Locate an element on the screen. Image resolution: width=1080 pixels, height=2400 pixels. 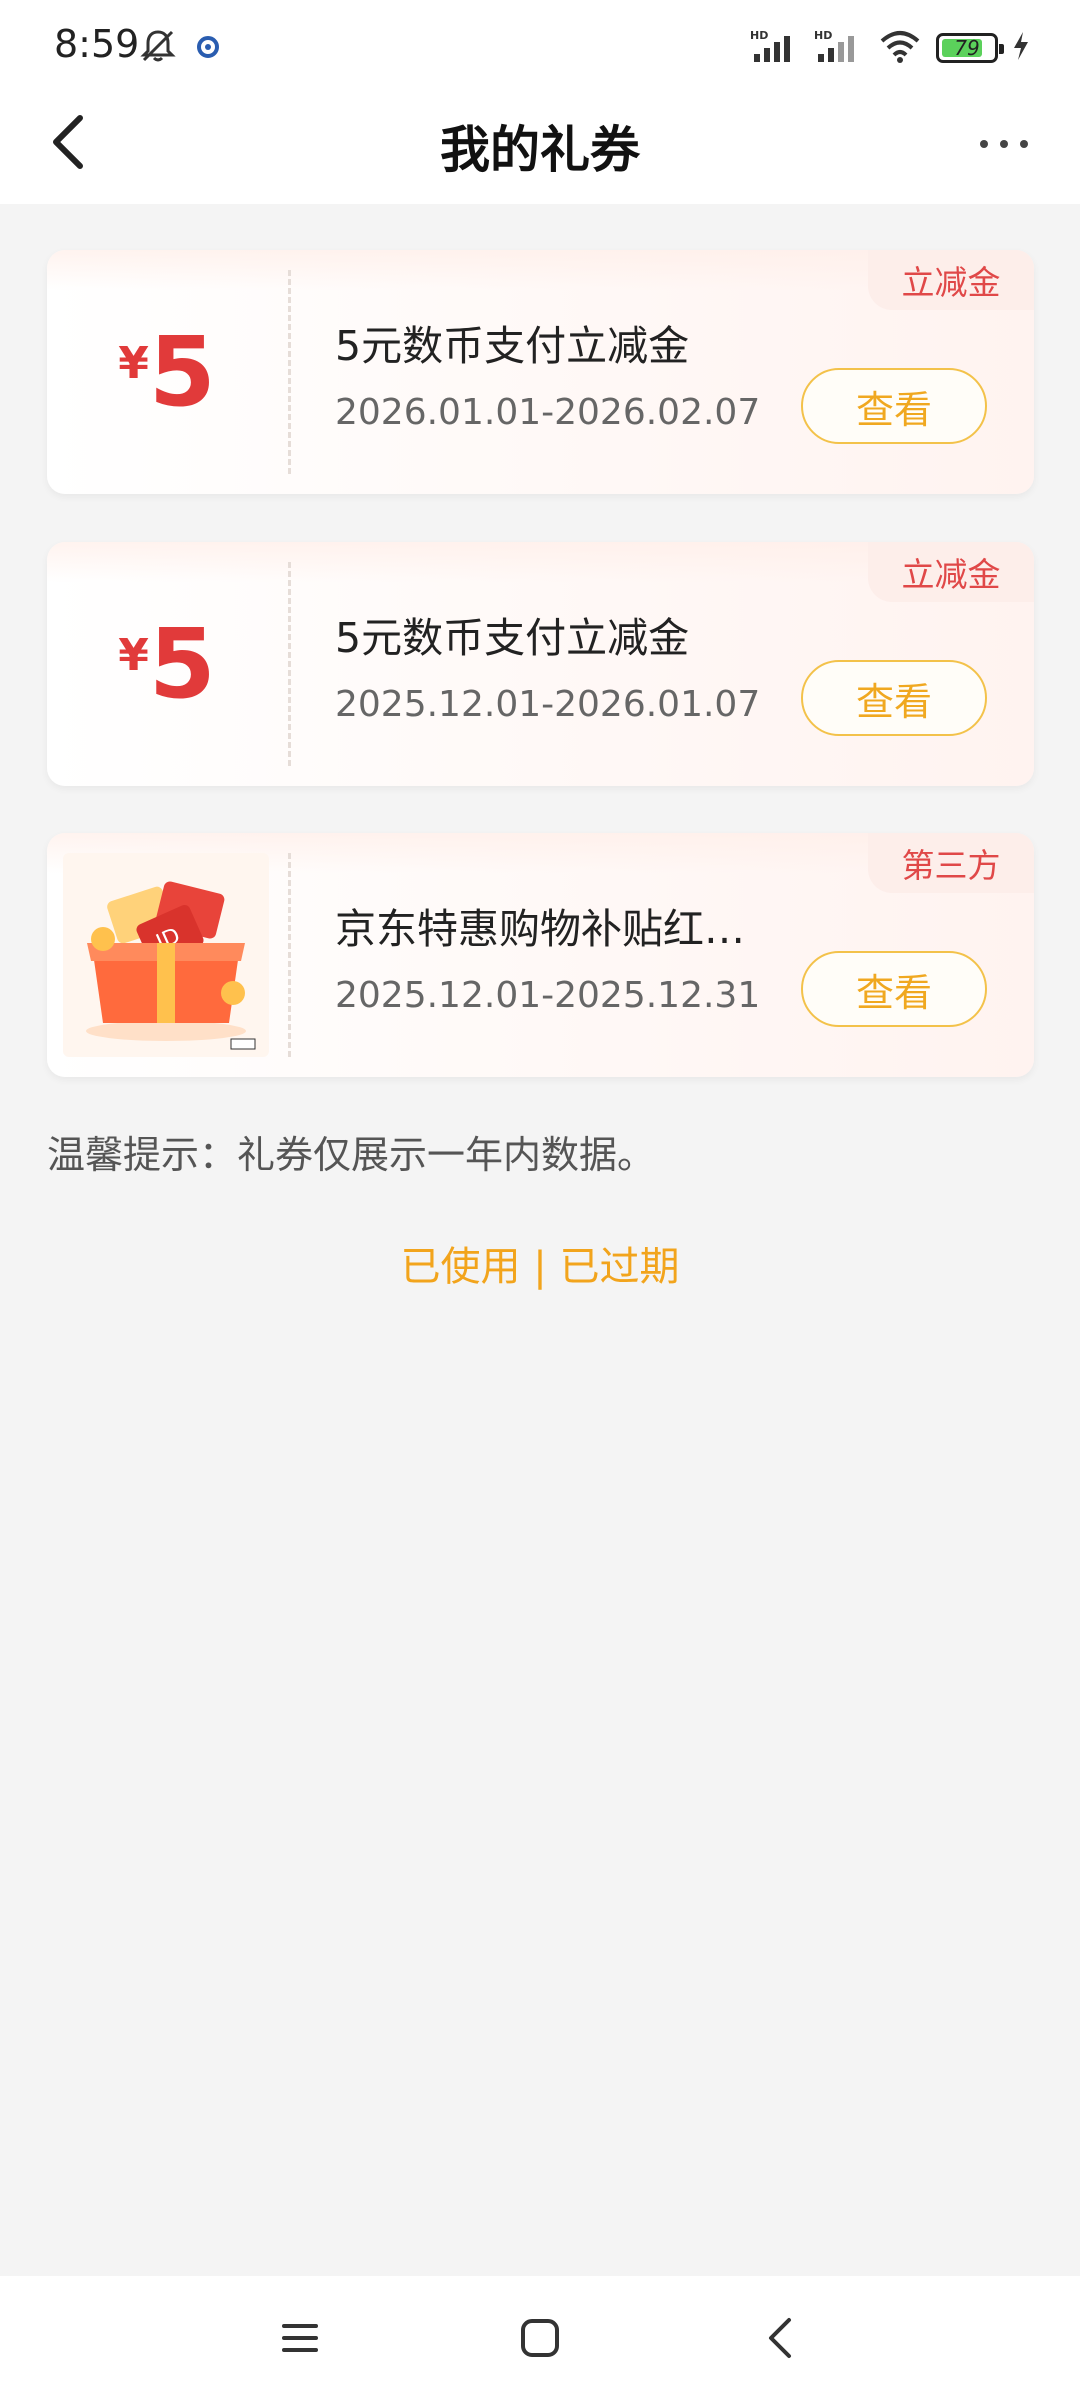
top-bar: 8:59 HD HD 79 我的礼券 is located at coordinates (540, 102).